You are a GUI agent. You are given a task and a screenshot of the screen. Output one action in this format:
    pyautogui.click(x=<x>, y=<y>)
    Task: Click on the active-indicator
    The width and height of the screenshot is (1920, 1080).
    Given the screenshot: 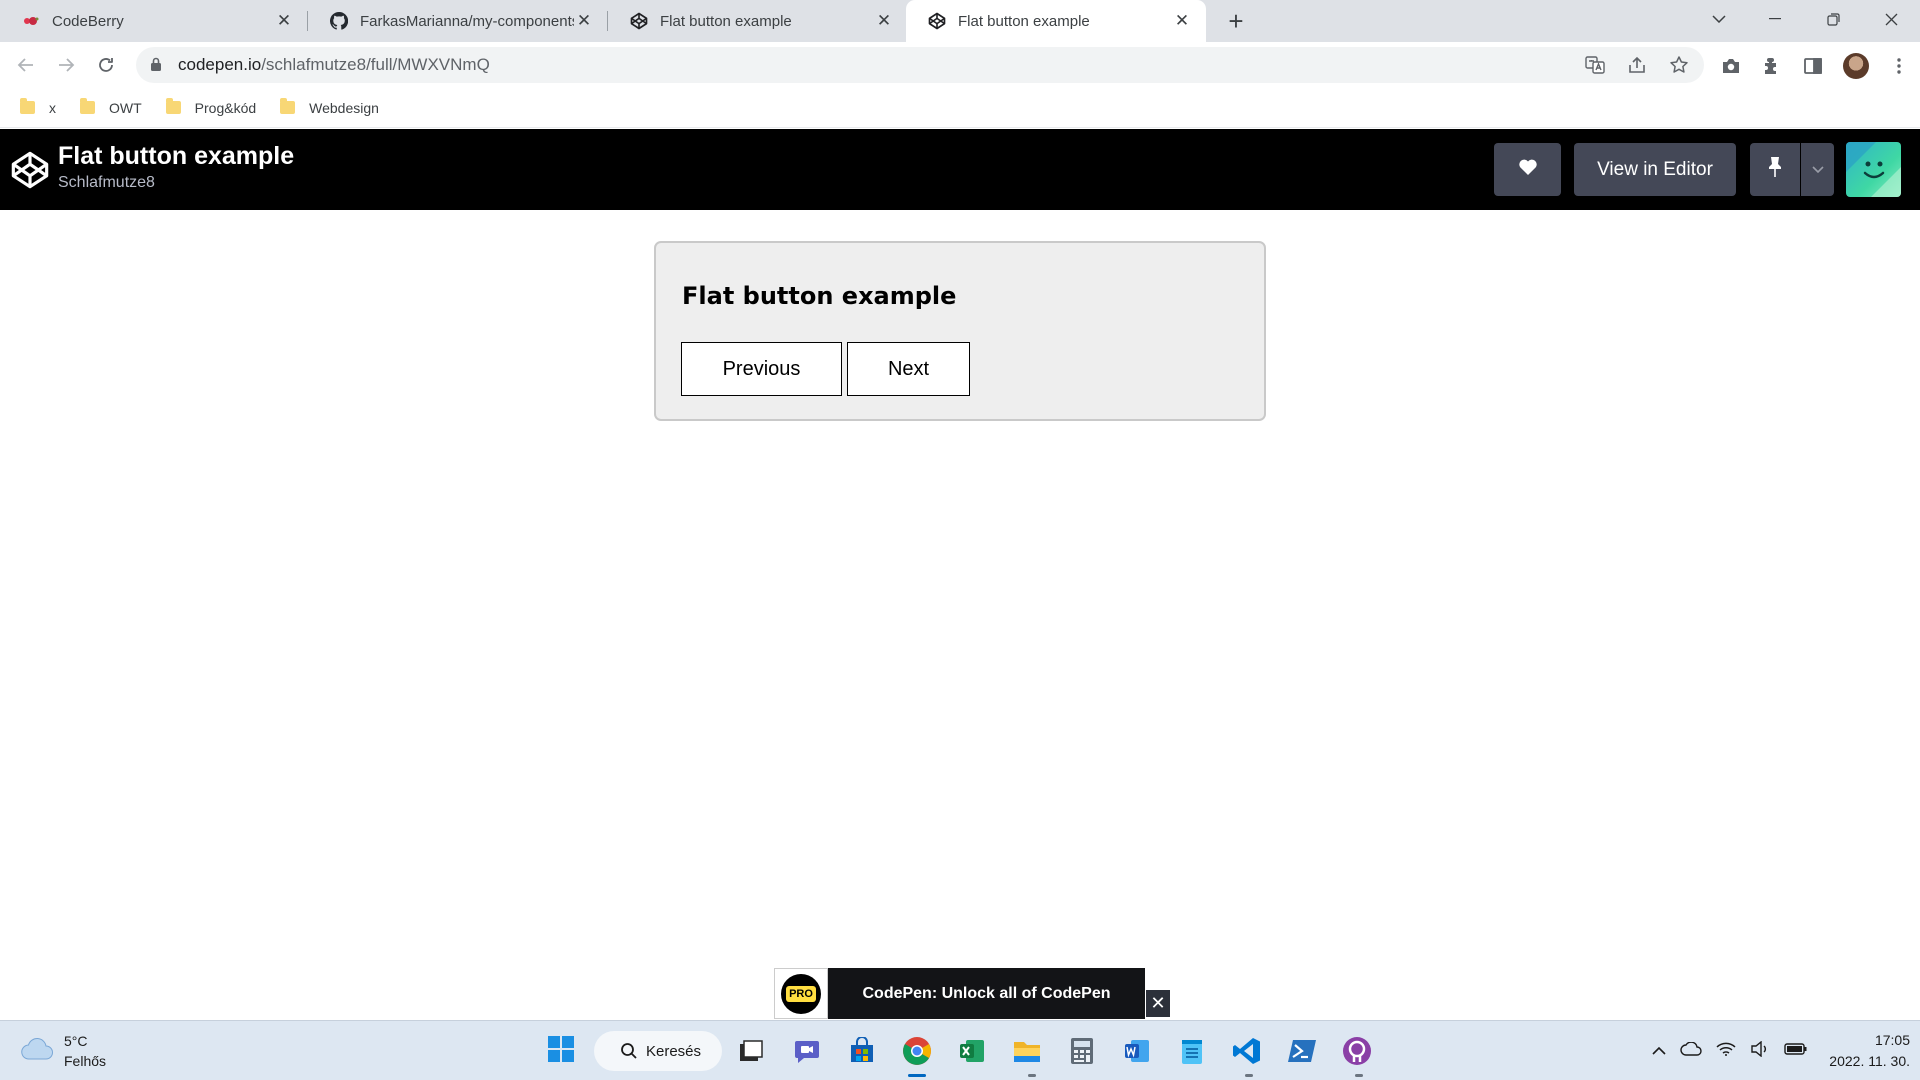 What is the action you would take?
    pyautogui.click(x=917, y=1075)
    